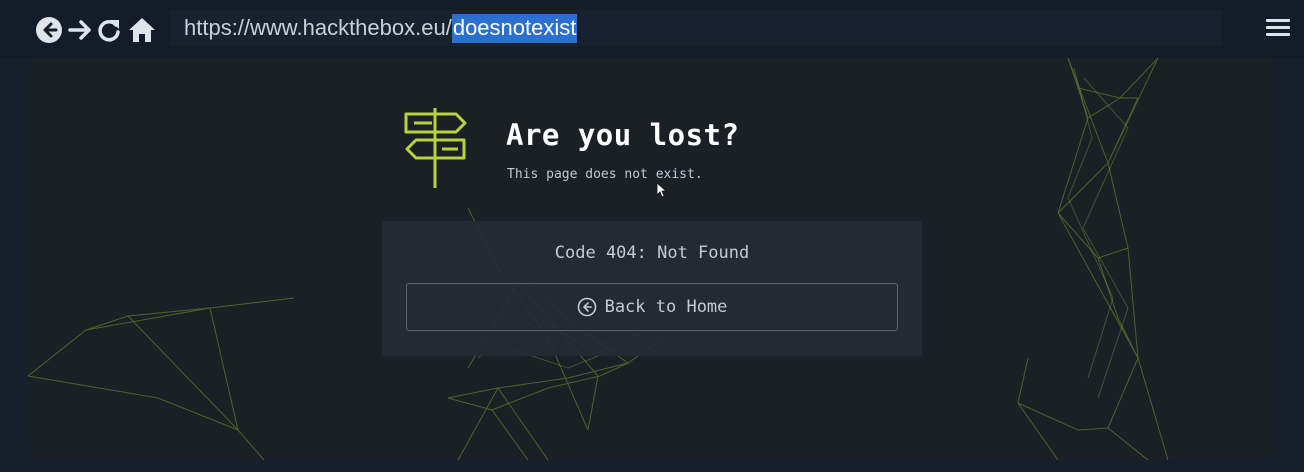  What do you see at coordinates (435, 148) in the screenshot?
I see `signpost-icon` at bounding box center [435, 148].